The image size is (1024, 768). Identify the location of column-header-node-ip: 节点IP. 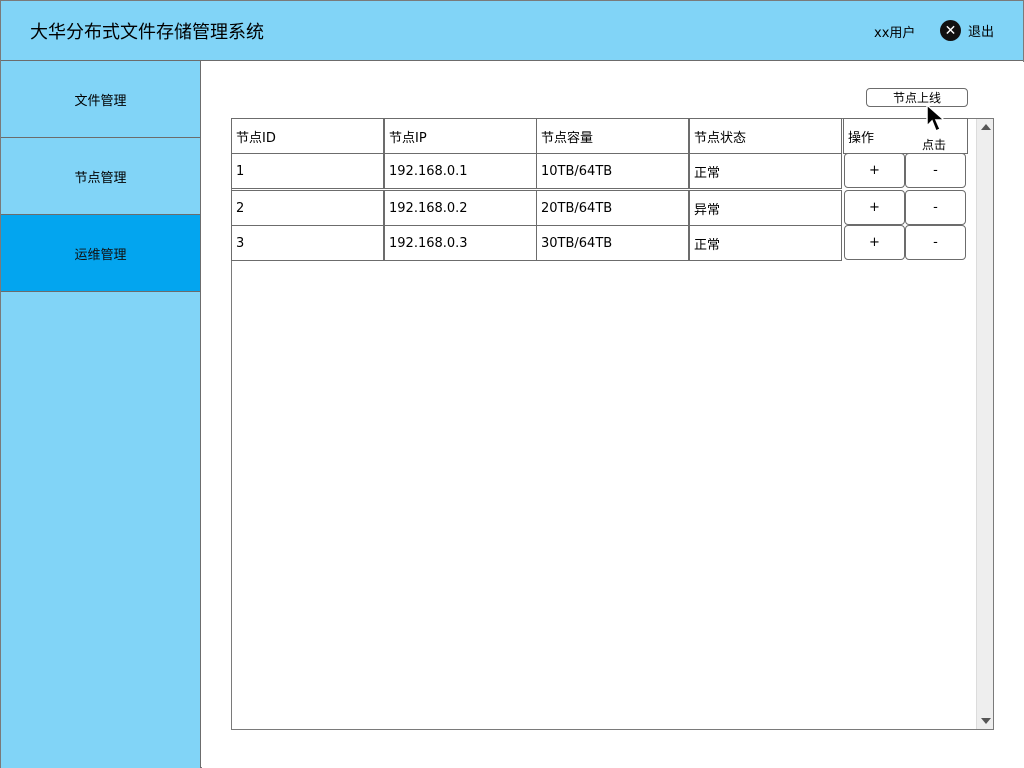
(460, 136).